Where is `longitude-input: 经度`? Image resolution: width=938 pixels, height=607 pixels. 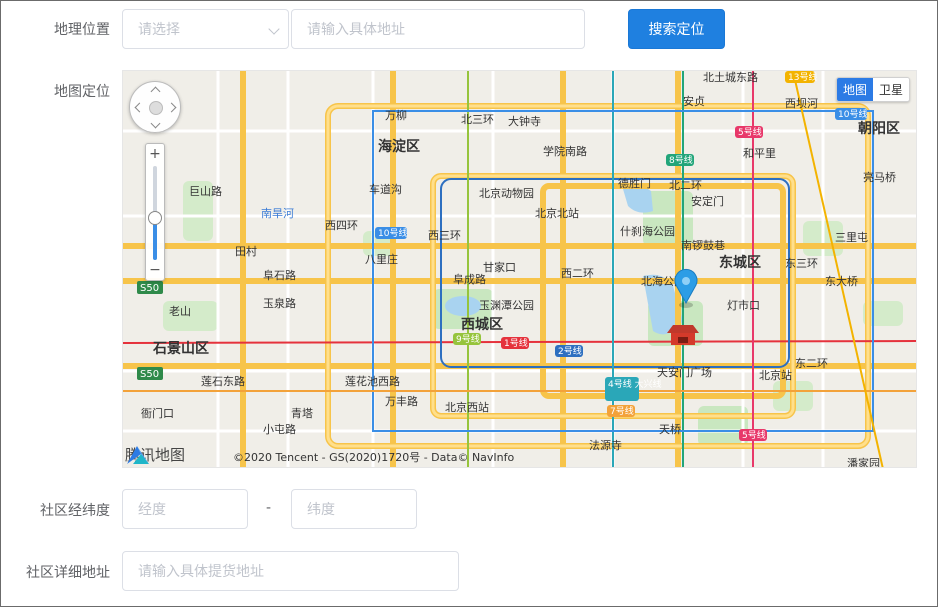 longitude-input: 经度 is located at coordinates (185, 509).